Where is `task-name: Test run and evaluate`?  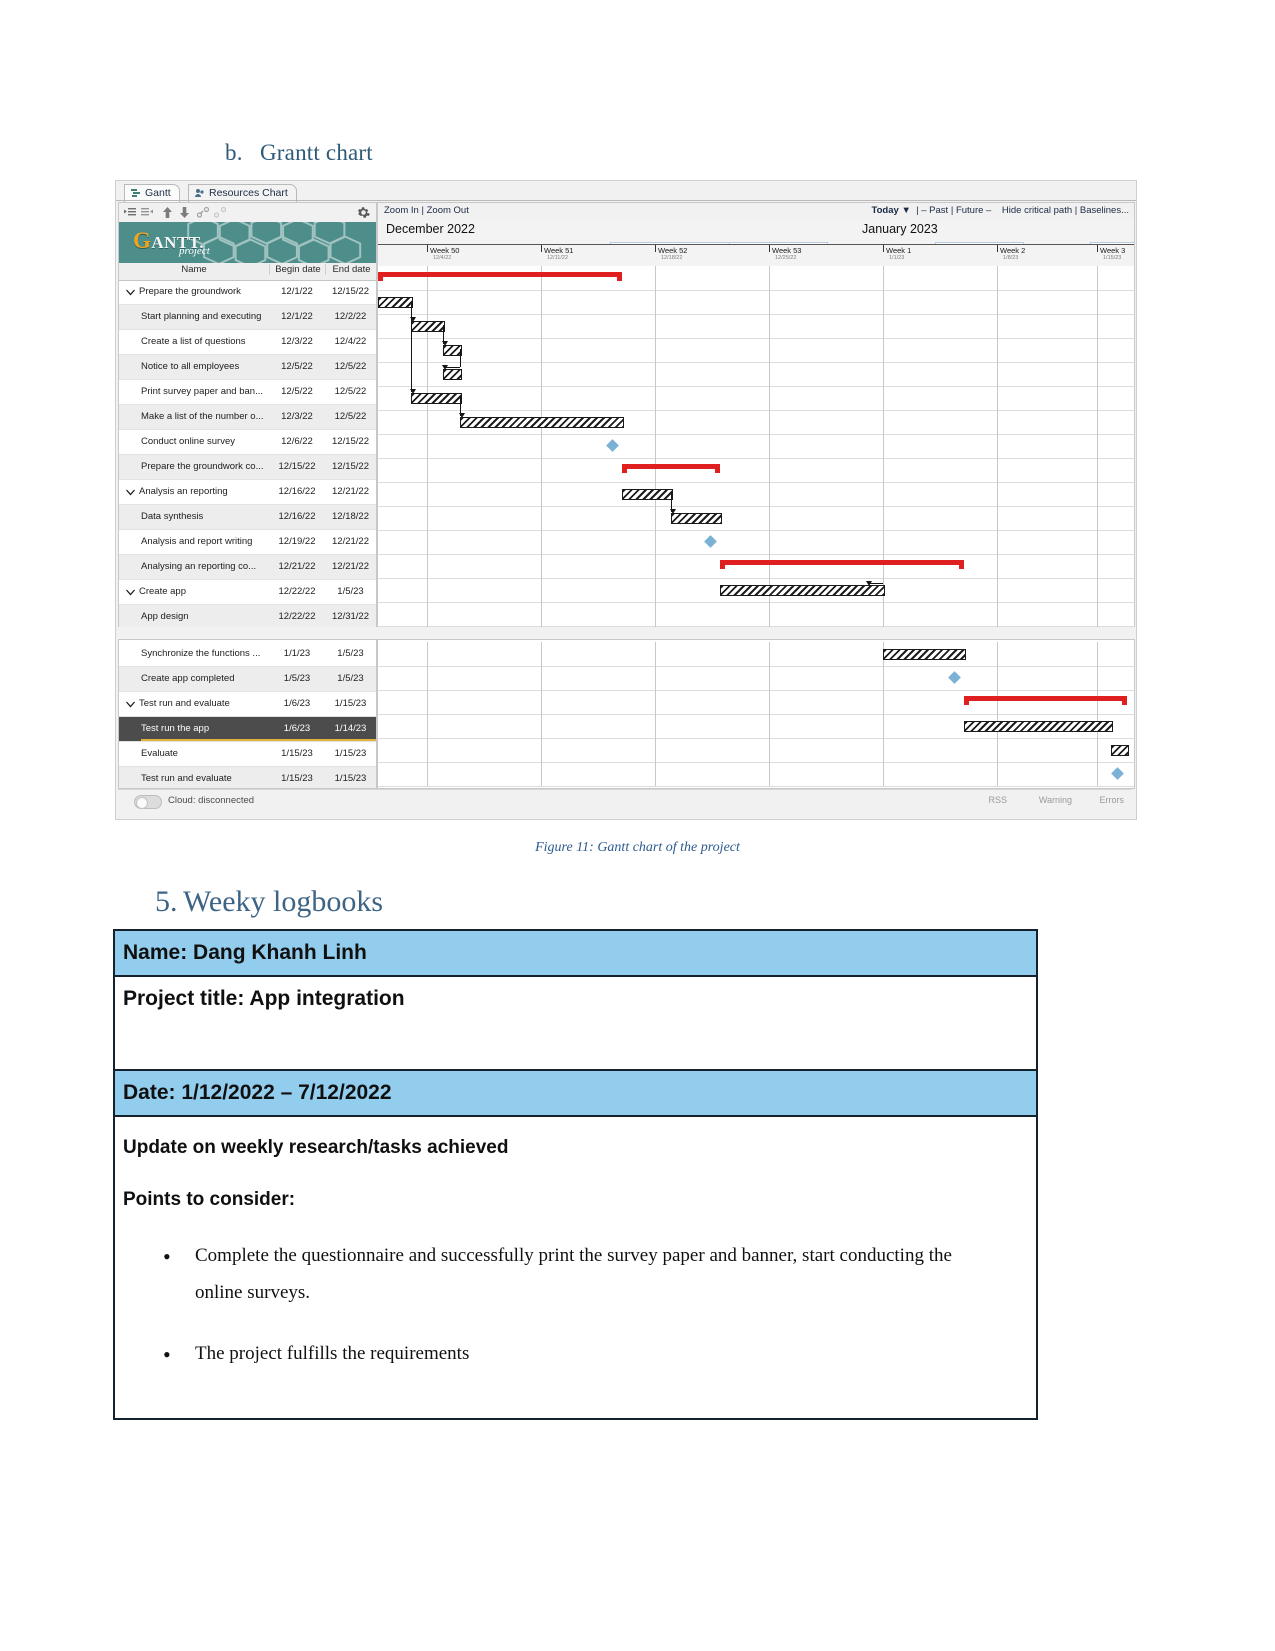 task-name: Test run and evaluate is located at coordinates (186, 778).